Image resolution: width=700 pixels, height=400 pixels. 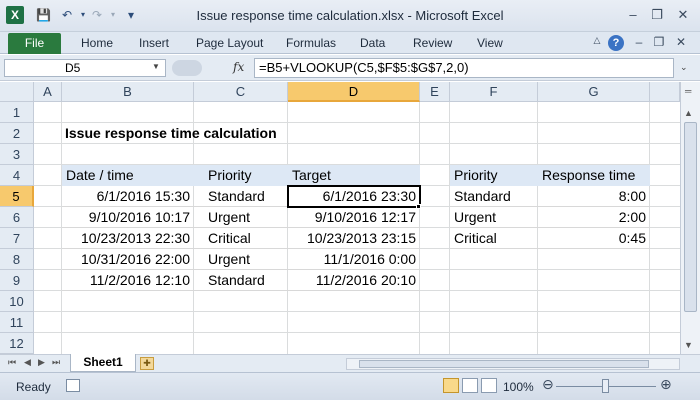 What do you see at coordinates (85, 68) in the screenshot?
I see `name-box: D5` at bounding box center [85, 68].